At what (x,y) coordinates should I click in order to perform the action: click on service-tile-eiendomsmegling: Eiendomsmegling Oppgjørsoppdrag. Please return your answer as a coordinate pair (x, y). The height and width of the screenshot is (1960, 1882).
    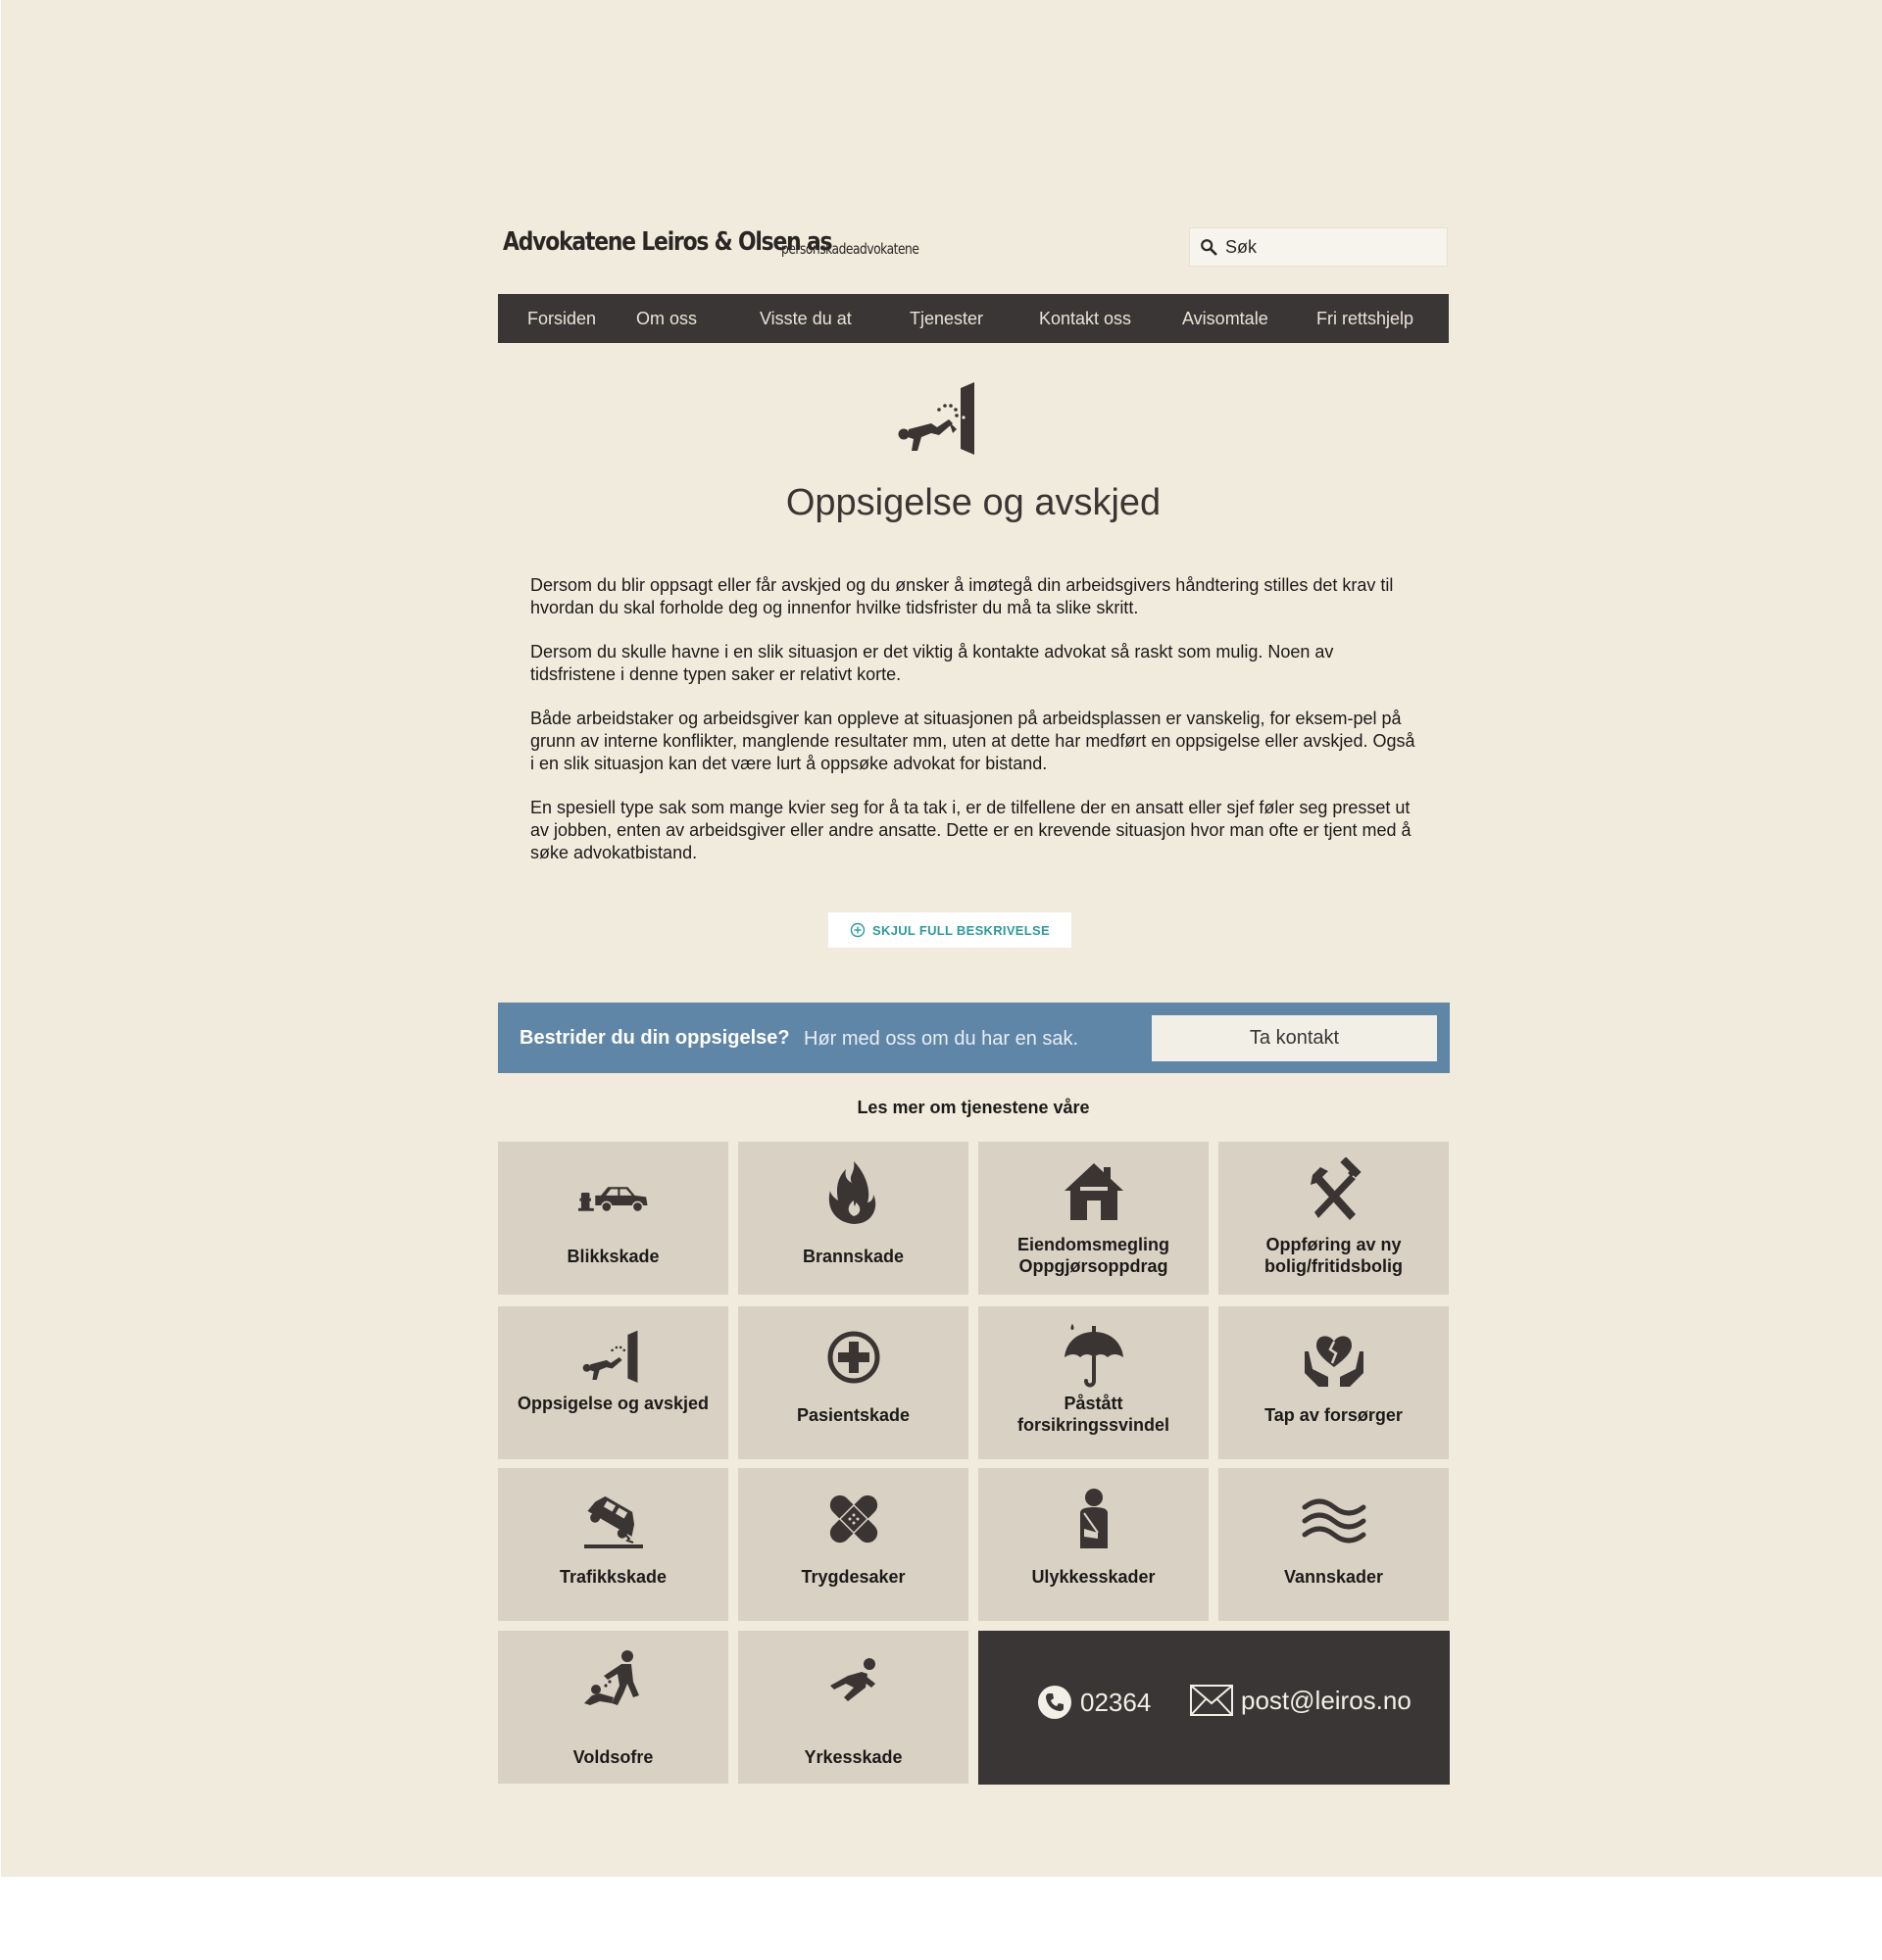
    Looking at the image, I should click on (1093, 1218).